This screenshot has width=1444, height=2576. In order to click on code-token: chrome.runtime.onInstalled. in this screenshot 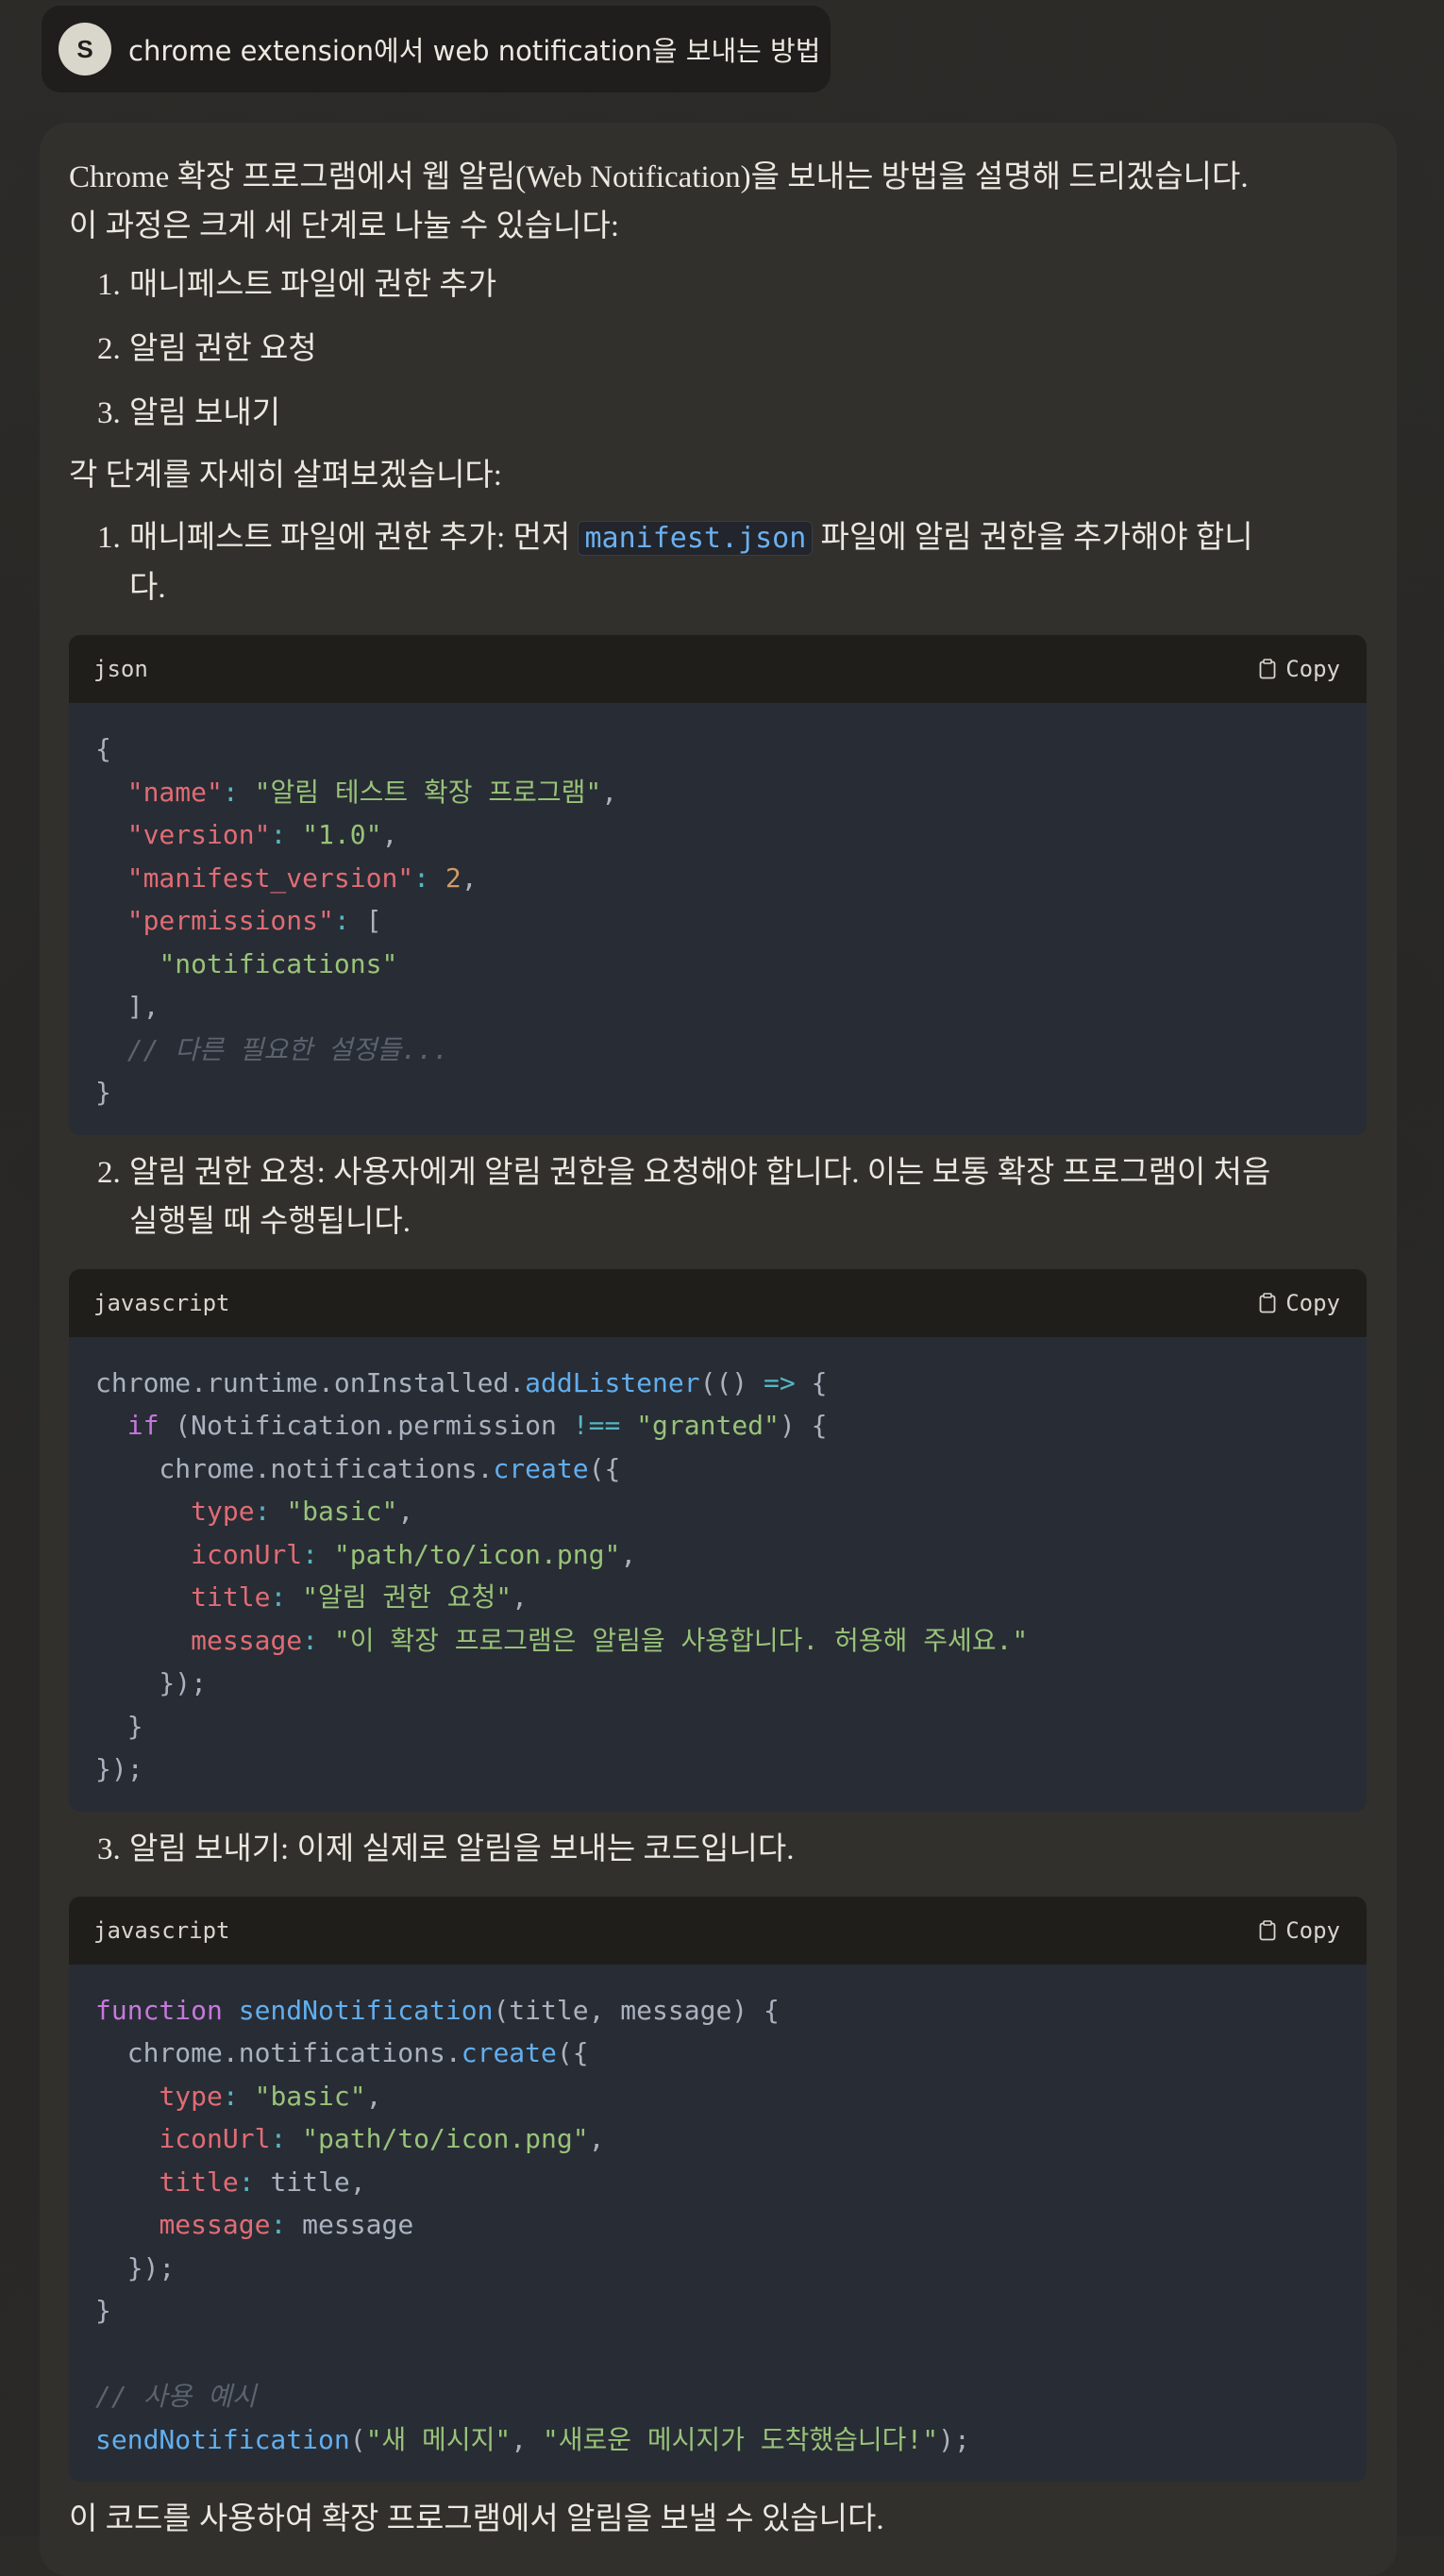, I will do `click(310, 1382)`.